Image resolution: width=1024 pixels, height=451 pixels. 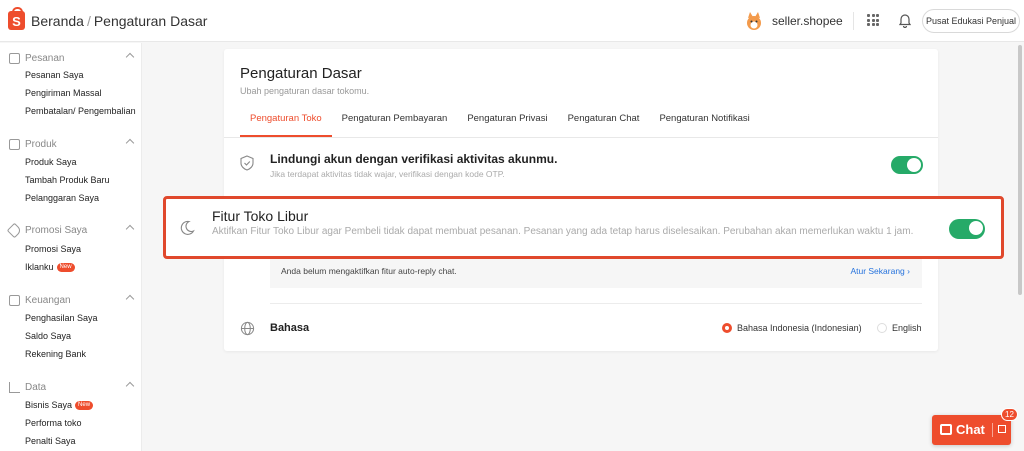 I want to click on language-title: Bahasa, so click(x=290, y=328).